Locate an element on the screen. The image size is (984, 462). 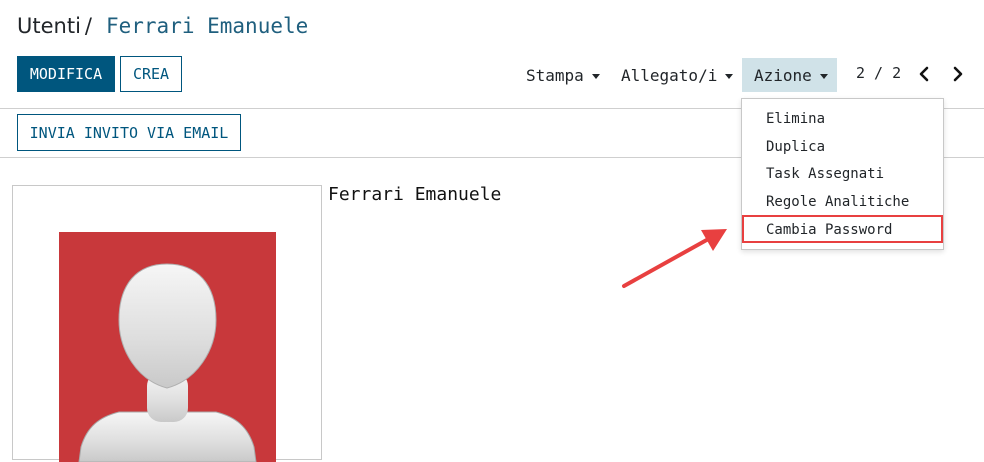
menu-item-duplicate: Duplica is located at coordinates (795, 147).